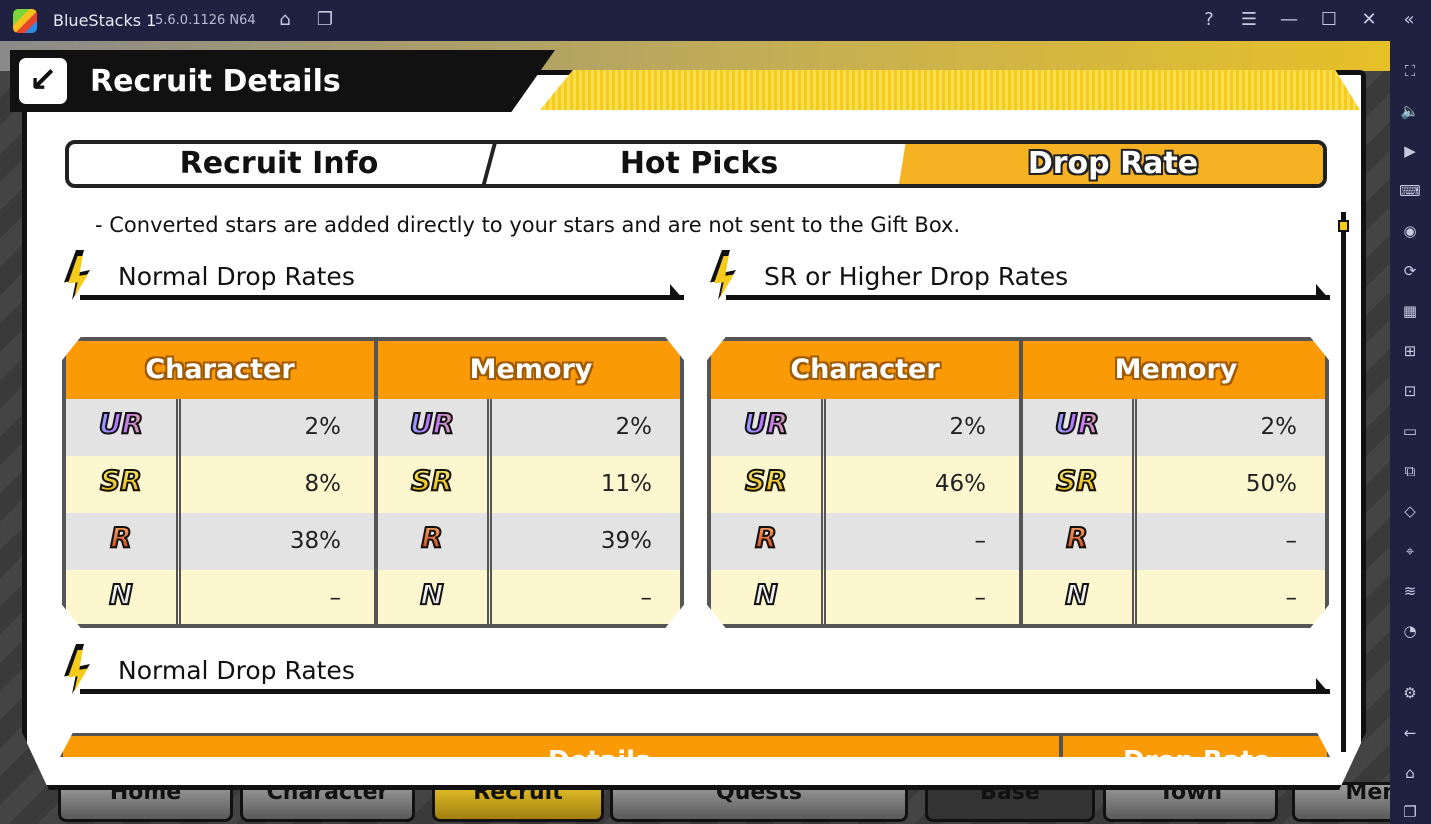  I want to click on record-icon: ◉, so click(1410, 231).